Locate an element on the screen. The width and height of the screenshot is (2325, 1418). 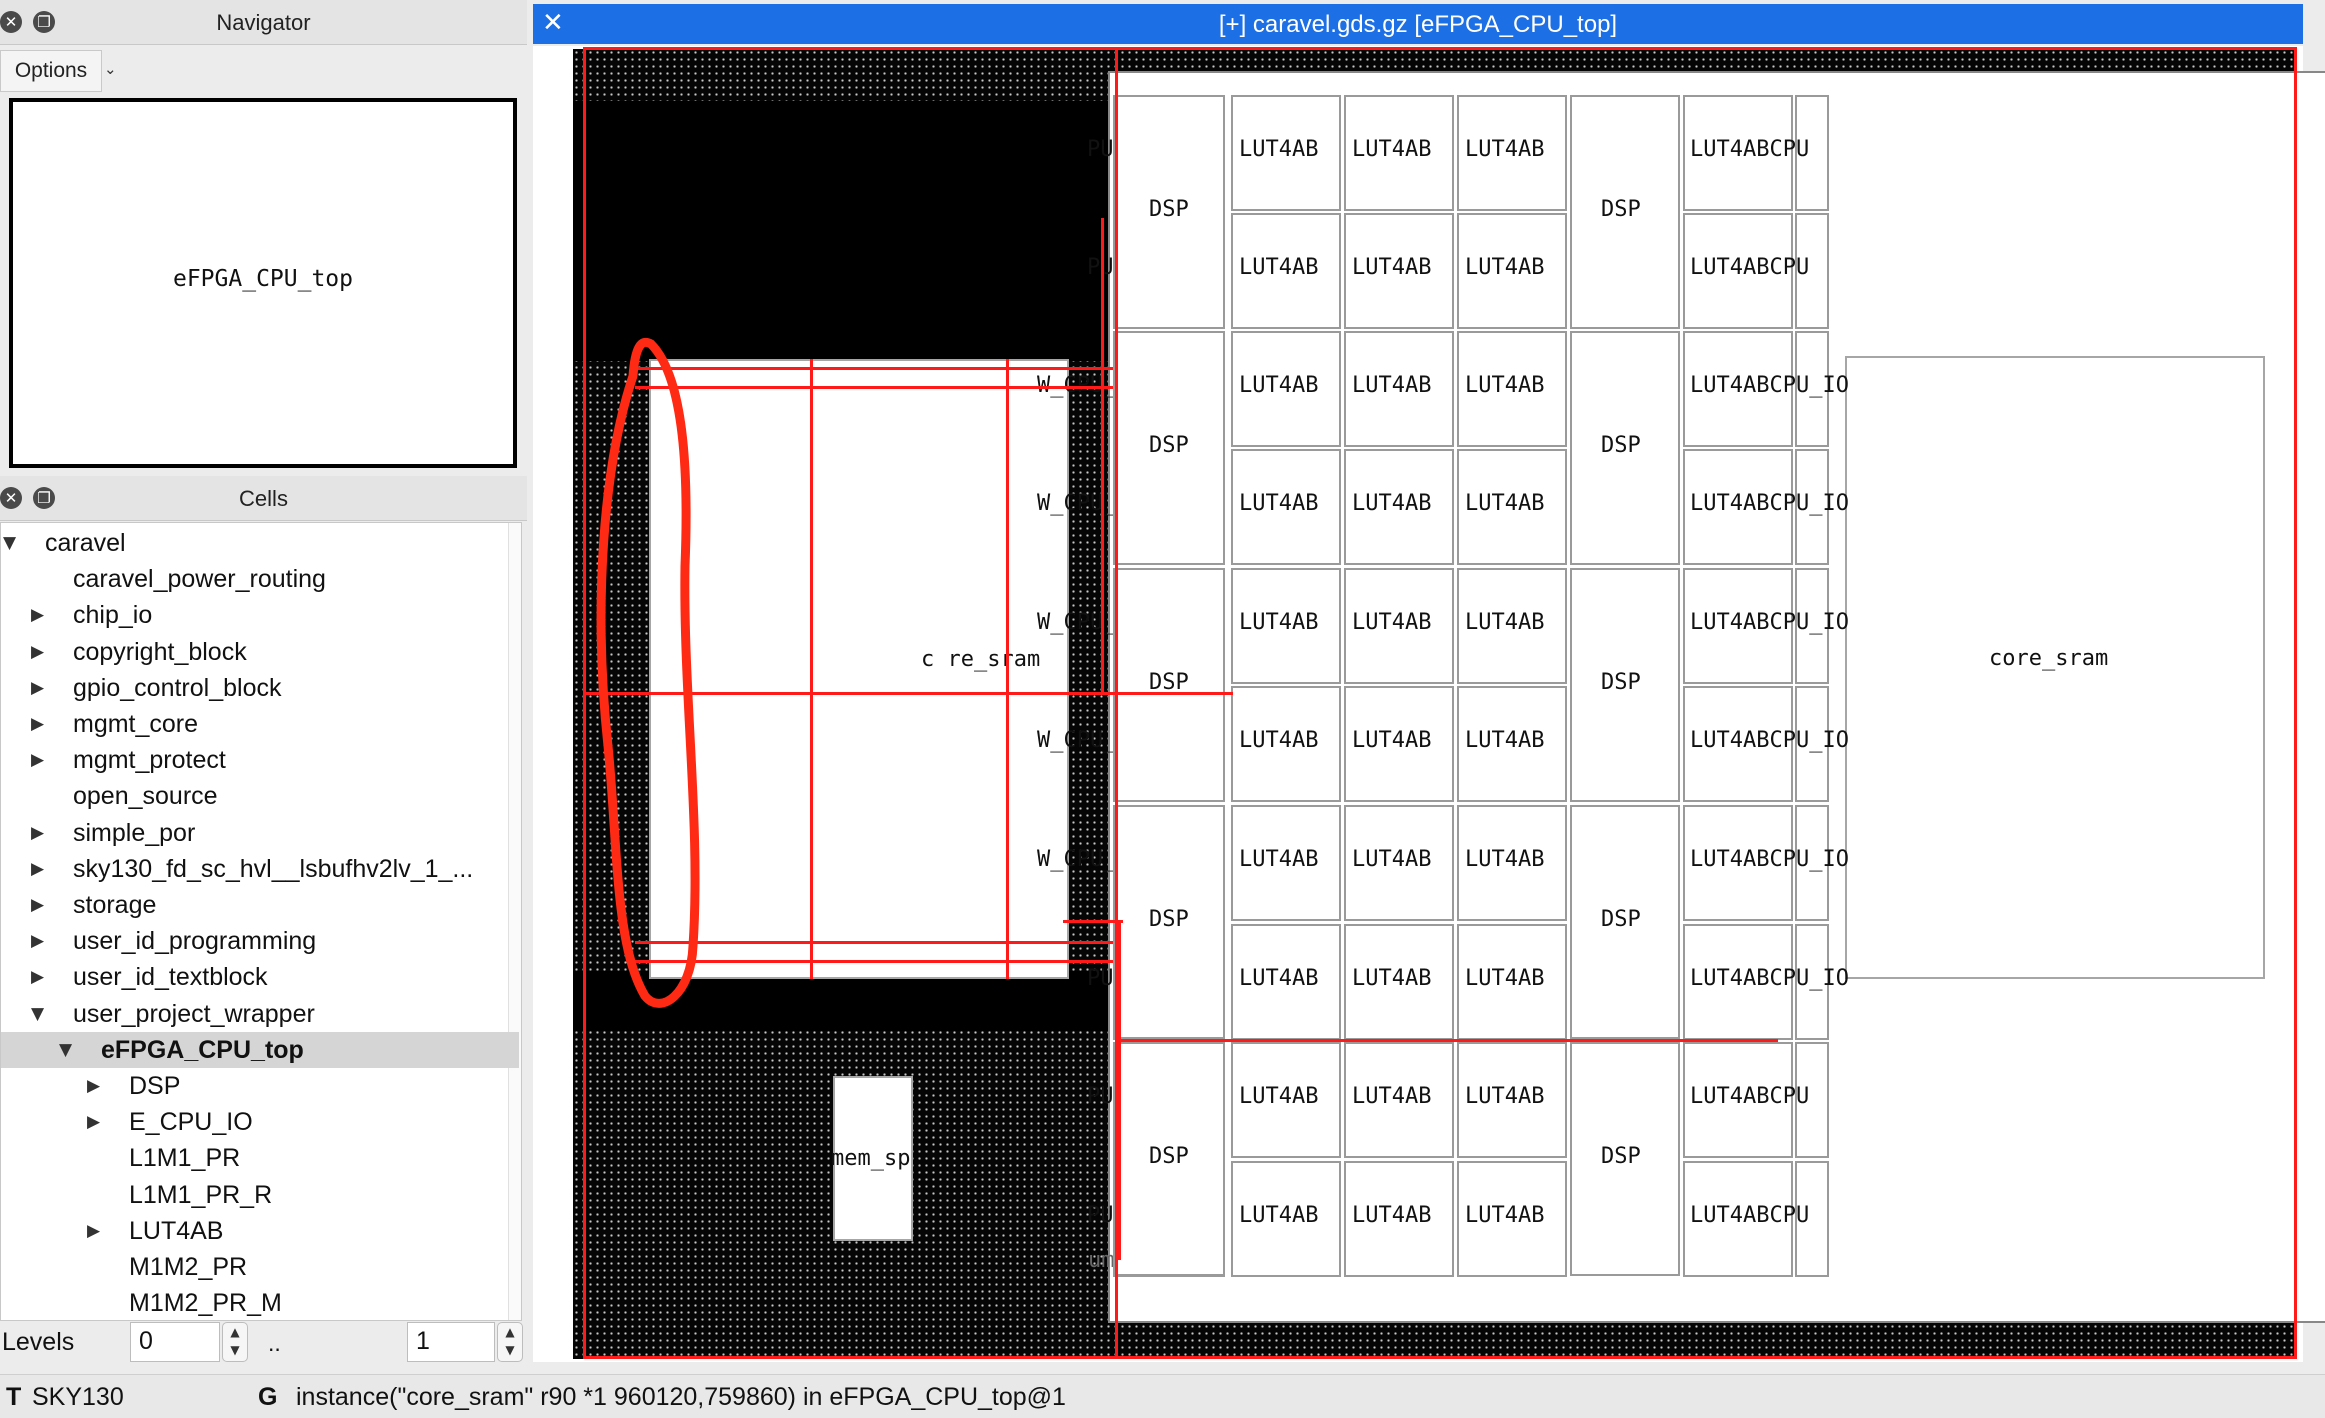
tree-item-label: eFPGA_CPU_top is located at coordinates (202, 1049).